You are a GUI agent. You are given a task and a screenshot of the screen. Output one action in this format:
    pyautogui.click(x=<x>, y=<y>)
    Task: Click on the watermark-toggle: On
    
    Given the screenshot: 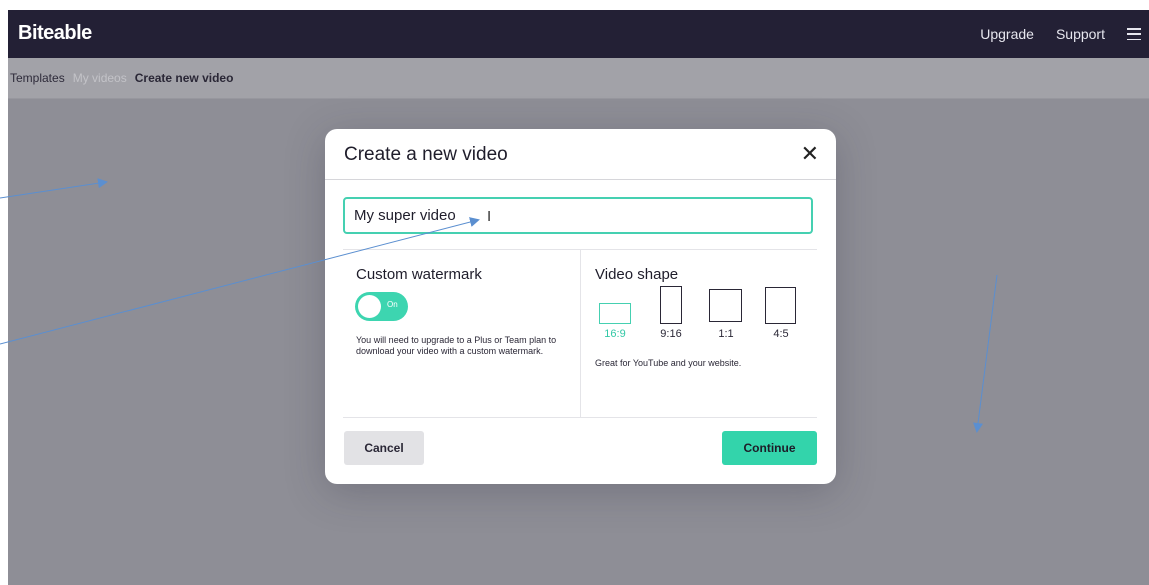 What is the action you would take?
    pyautogui.click(x=381, y=306)
    